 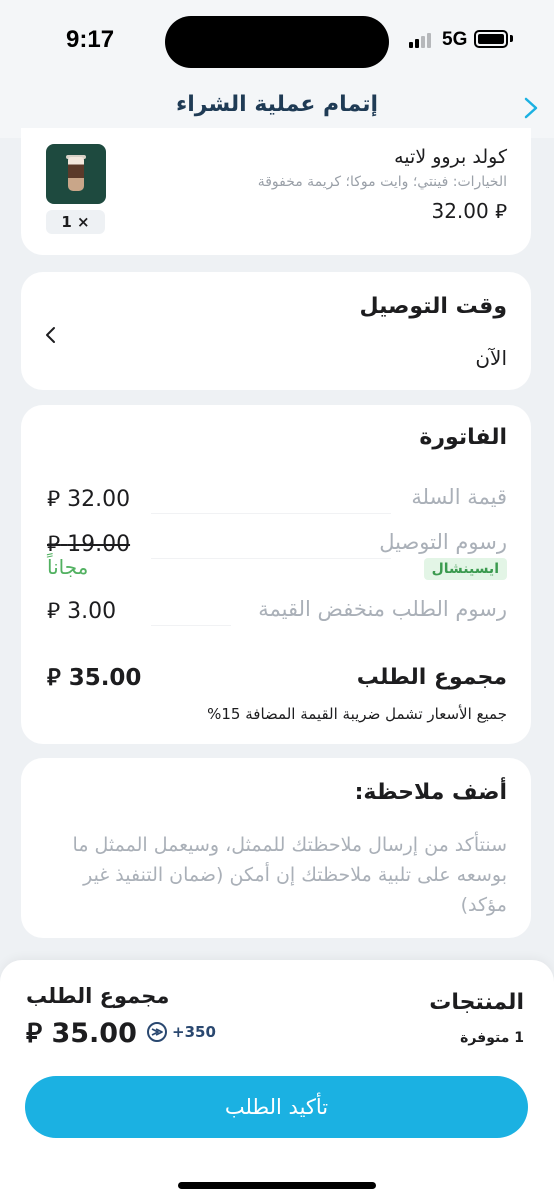 I want to click on delivery-fee-original: ⃁ 19.00, so click(x=88, y=544).